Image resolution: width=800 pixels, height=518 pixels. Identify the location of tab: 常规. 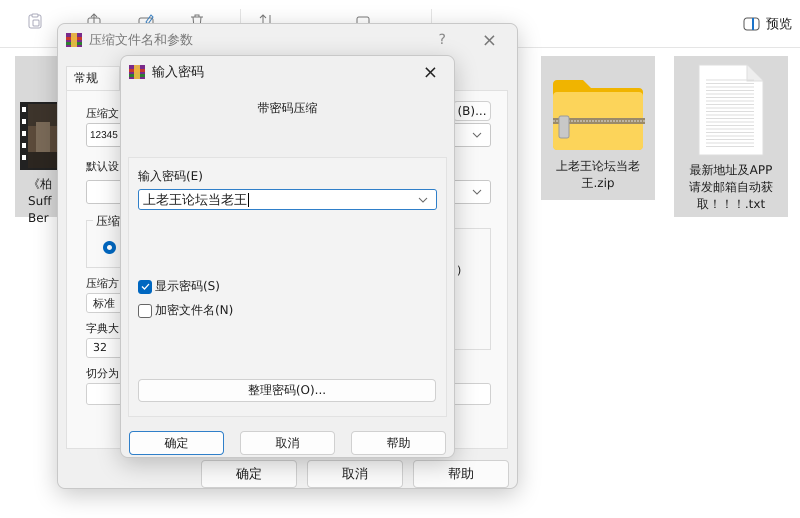
(93, 78).